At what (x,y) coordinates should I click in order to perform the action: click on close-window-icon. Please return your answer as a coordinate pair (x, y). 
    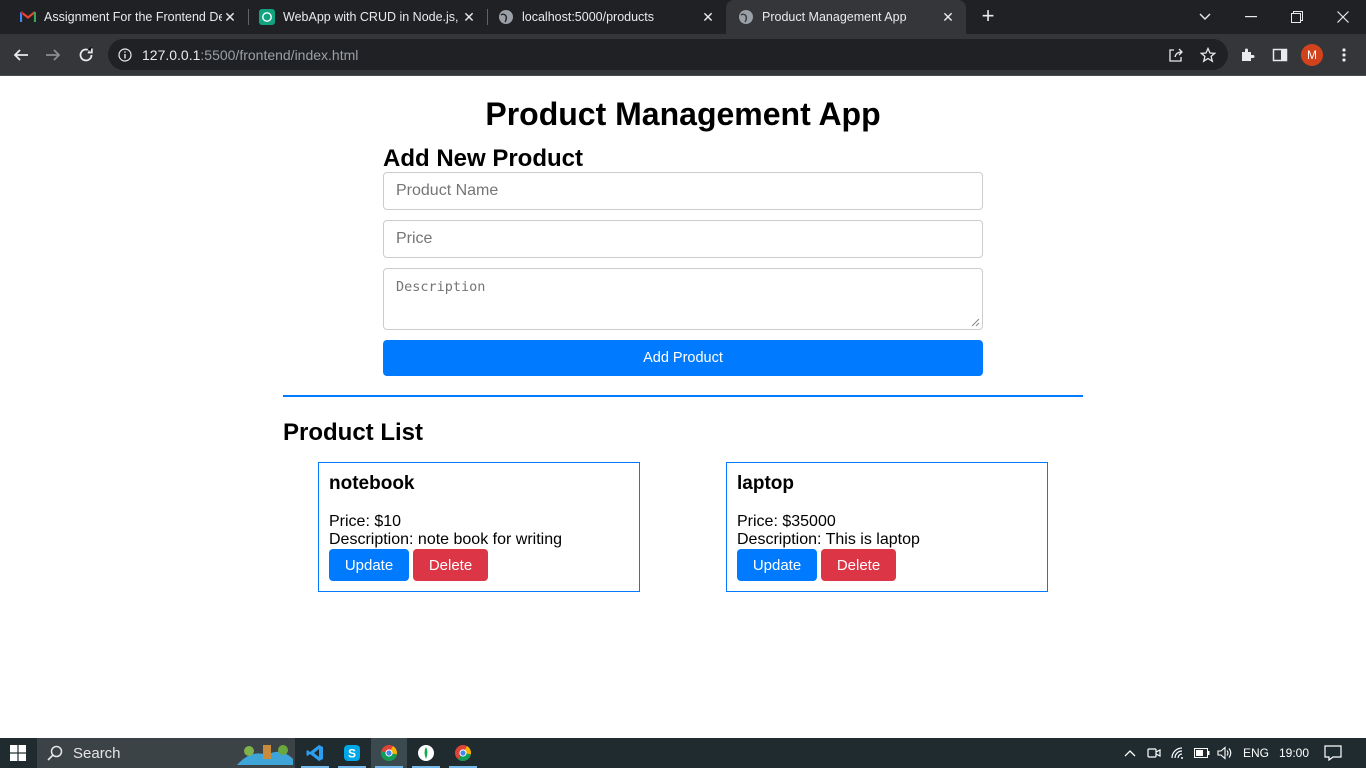
    Looking at the image, I should click on (1343, 17).